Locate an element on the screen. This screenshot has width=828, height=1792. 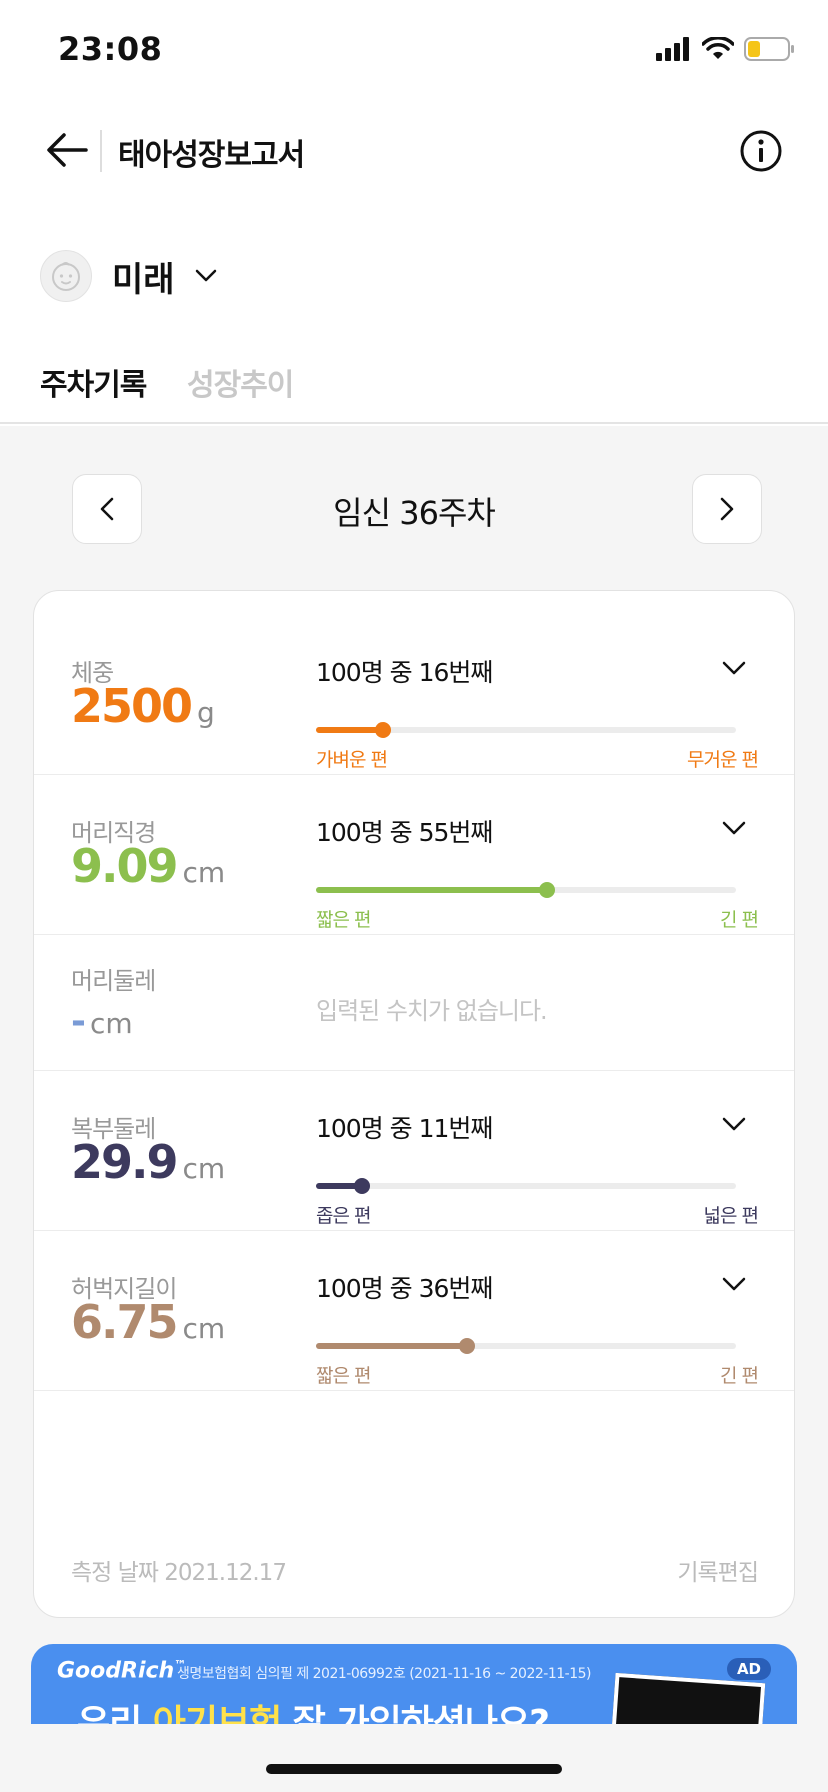
baby-face-icon is located at coordinates (66, 276).